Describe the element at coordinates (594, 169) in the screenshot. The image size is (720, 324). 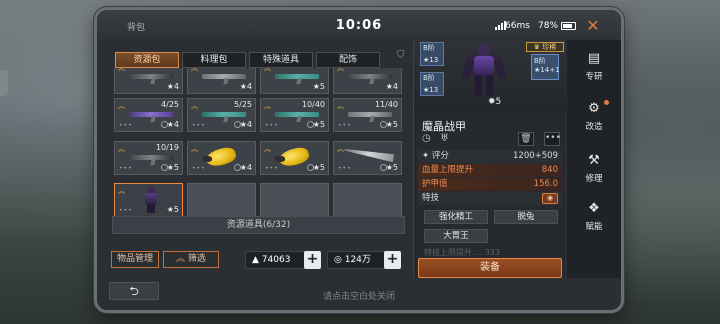
I see `nav-repair: ⚒ 修理` at that location.